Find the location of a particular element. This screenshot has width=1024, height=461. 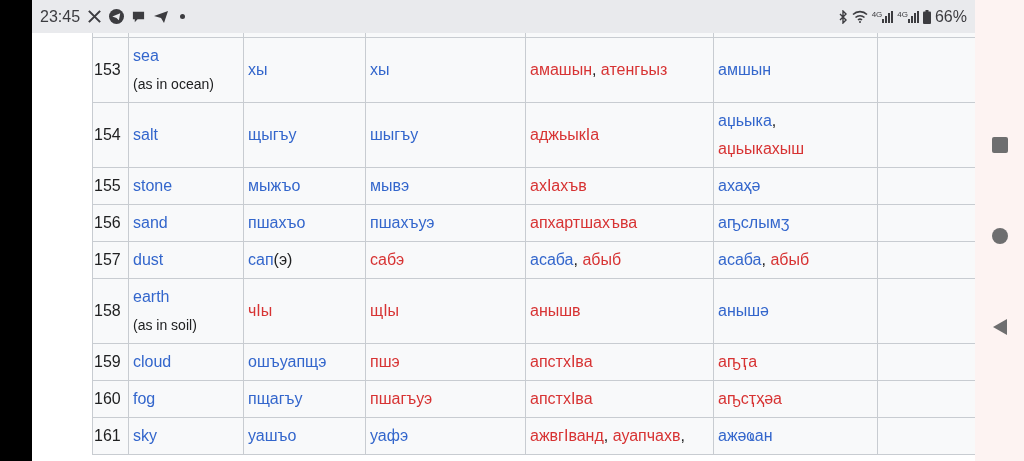

word-link: уафэ is located at coordinates (389, 435).